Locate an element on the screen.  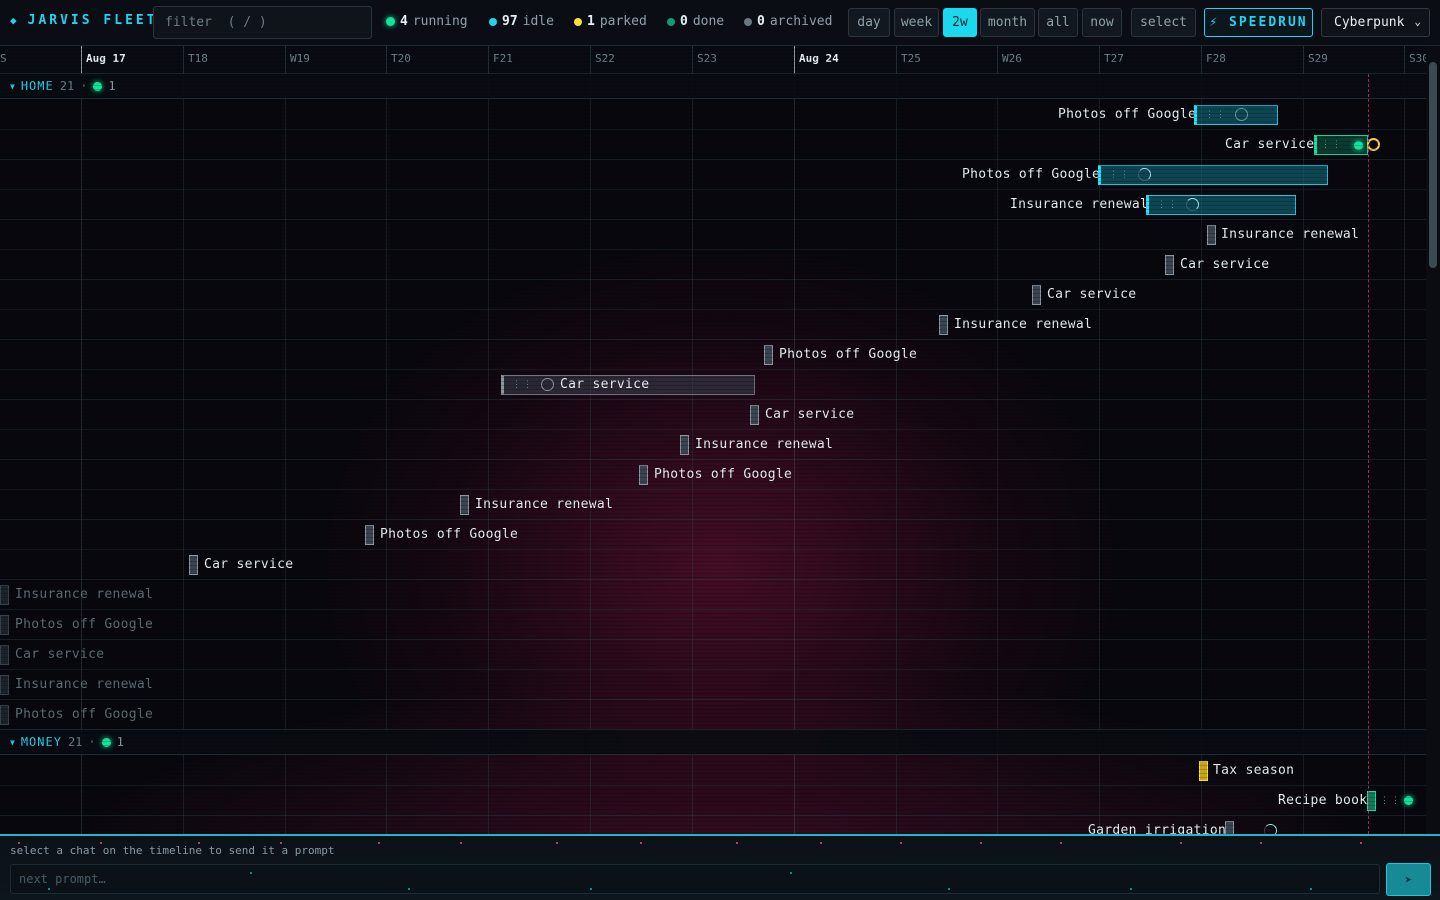
range-month-button: month is located at coordinates (1007, 22).